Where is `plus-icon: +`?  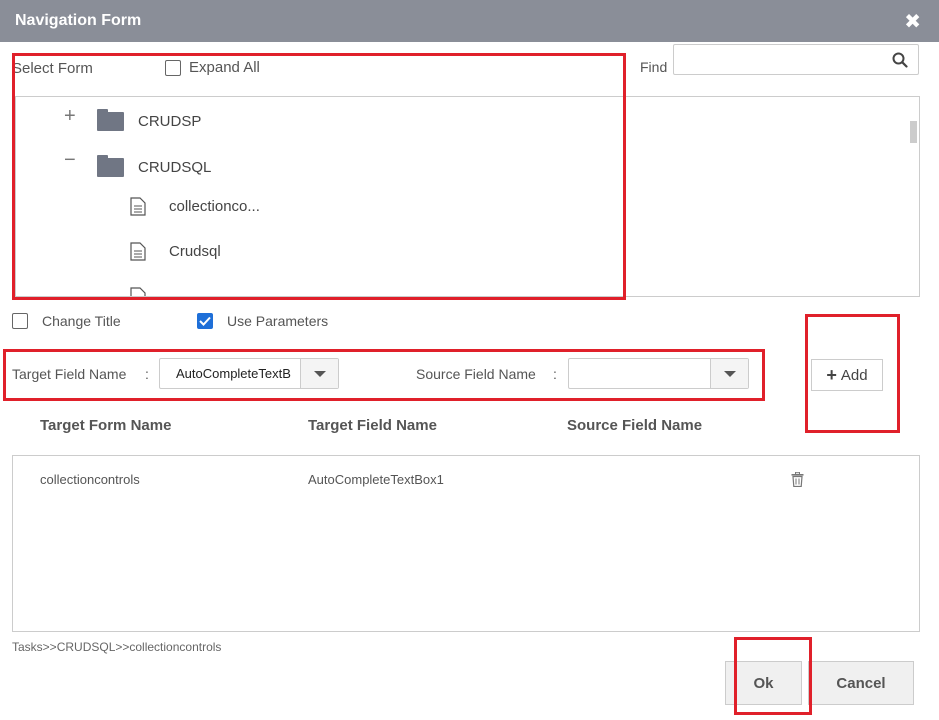
plus-icon: + is located at coordinates (831, 374).